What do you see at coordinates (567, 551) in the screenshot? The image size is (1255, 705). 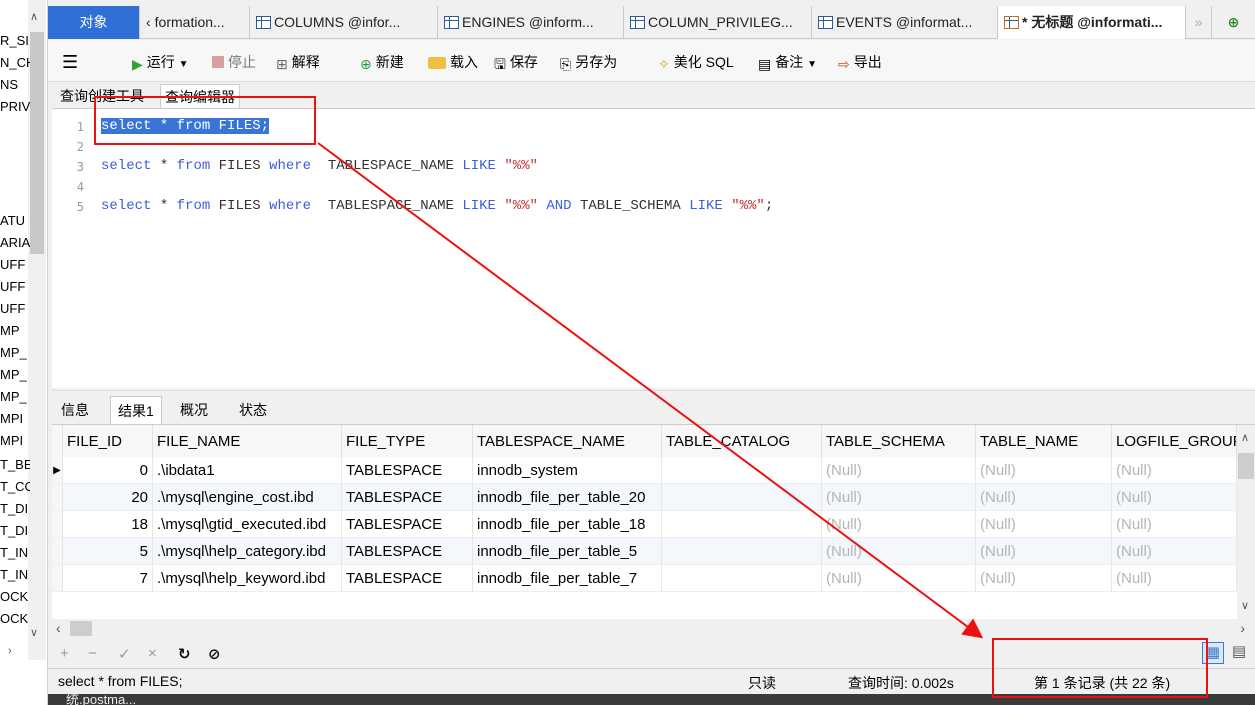 I see `table-cell: innodb_file_per_table_5` at bounding box center [567, 551].